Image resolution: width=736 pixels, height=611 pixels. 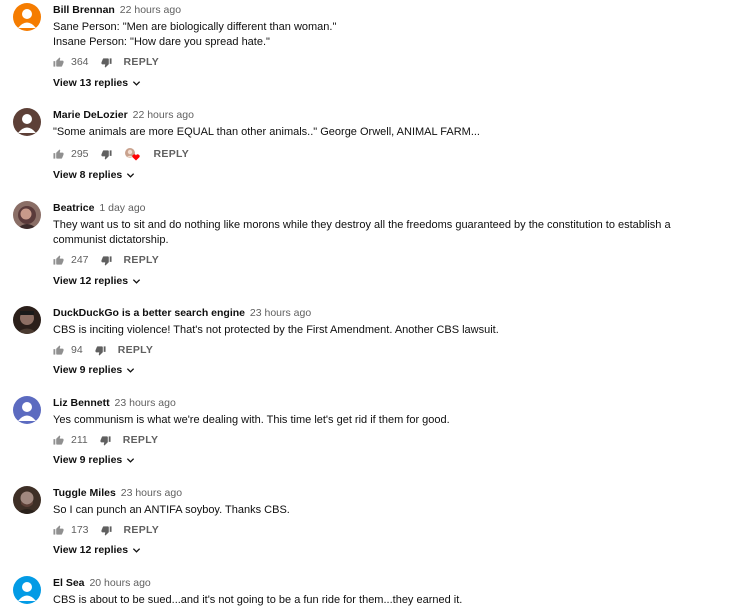 I want to click on view-replies-label: View 8 replies, so click(x=88, y=175).